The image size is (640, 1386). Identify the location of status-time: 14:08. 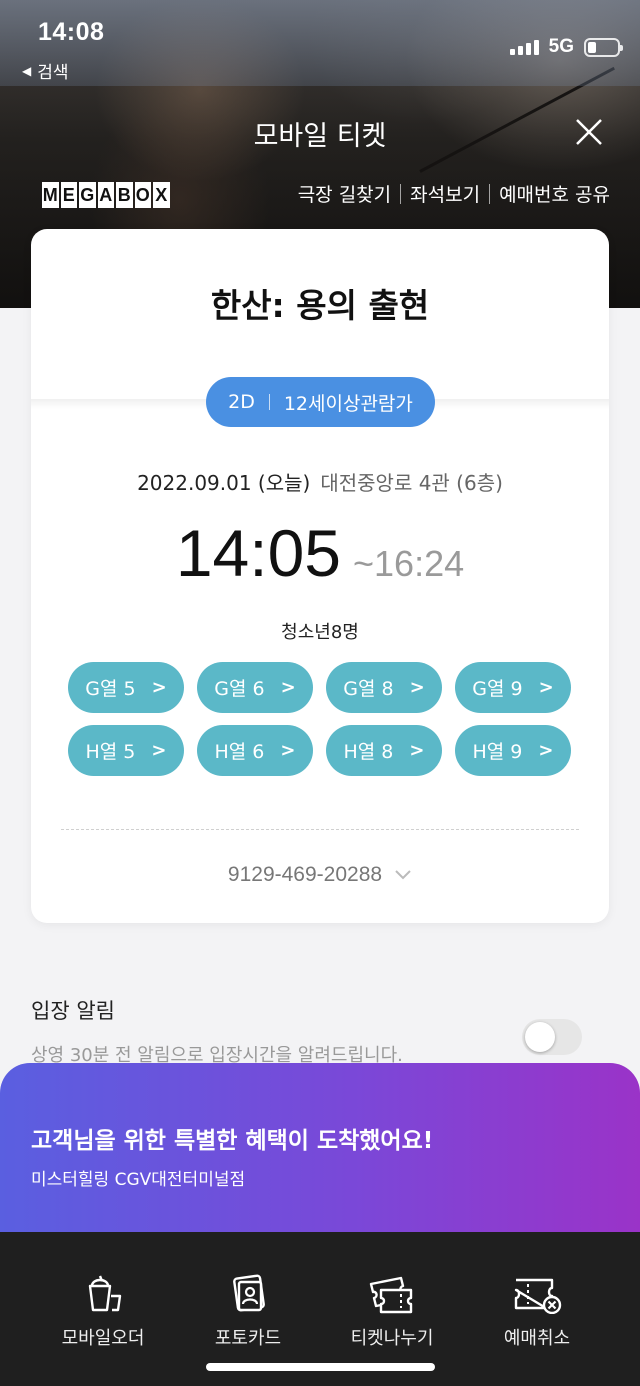
(71, 32).